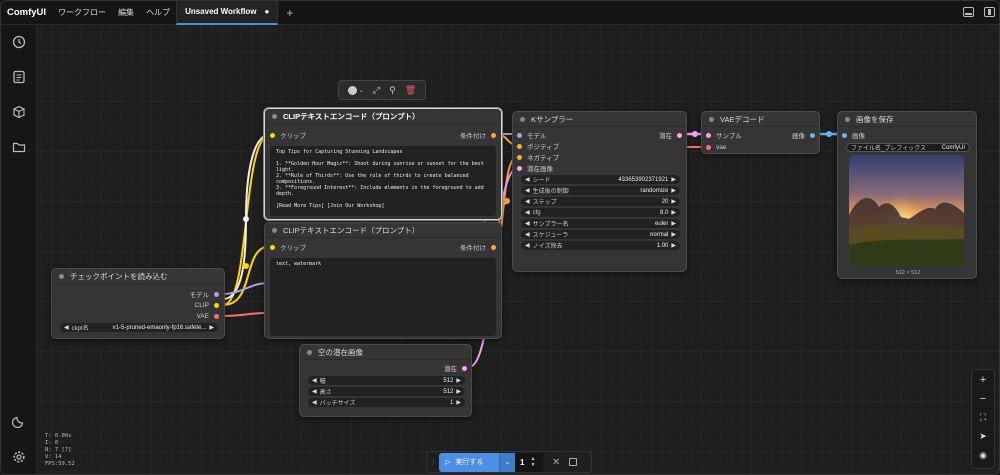 The image size is (1000, 475). I want to click on tab-unsaved-workflow: Unsaved Workflow ●, so click(227, 13).